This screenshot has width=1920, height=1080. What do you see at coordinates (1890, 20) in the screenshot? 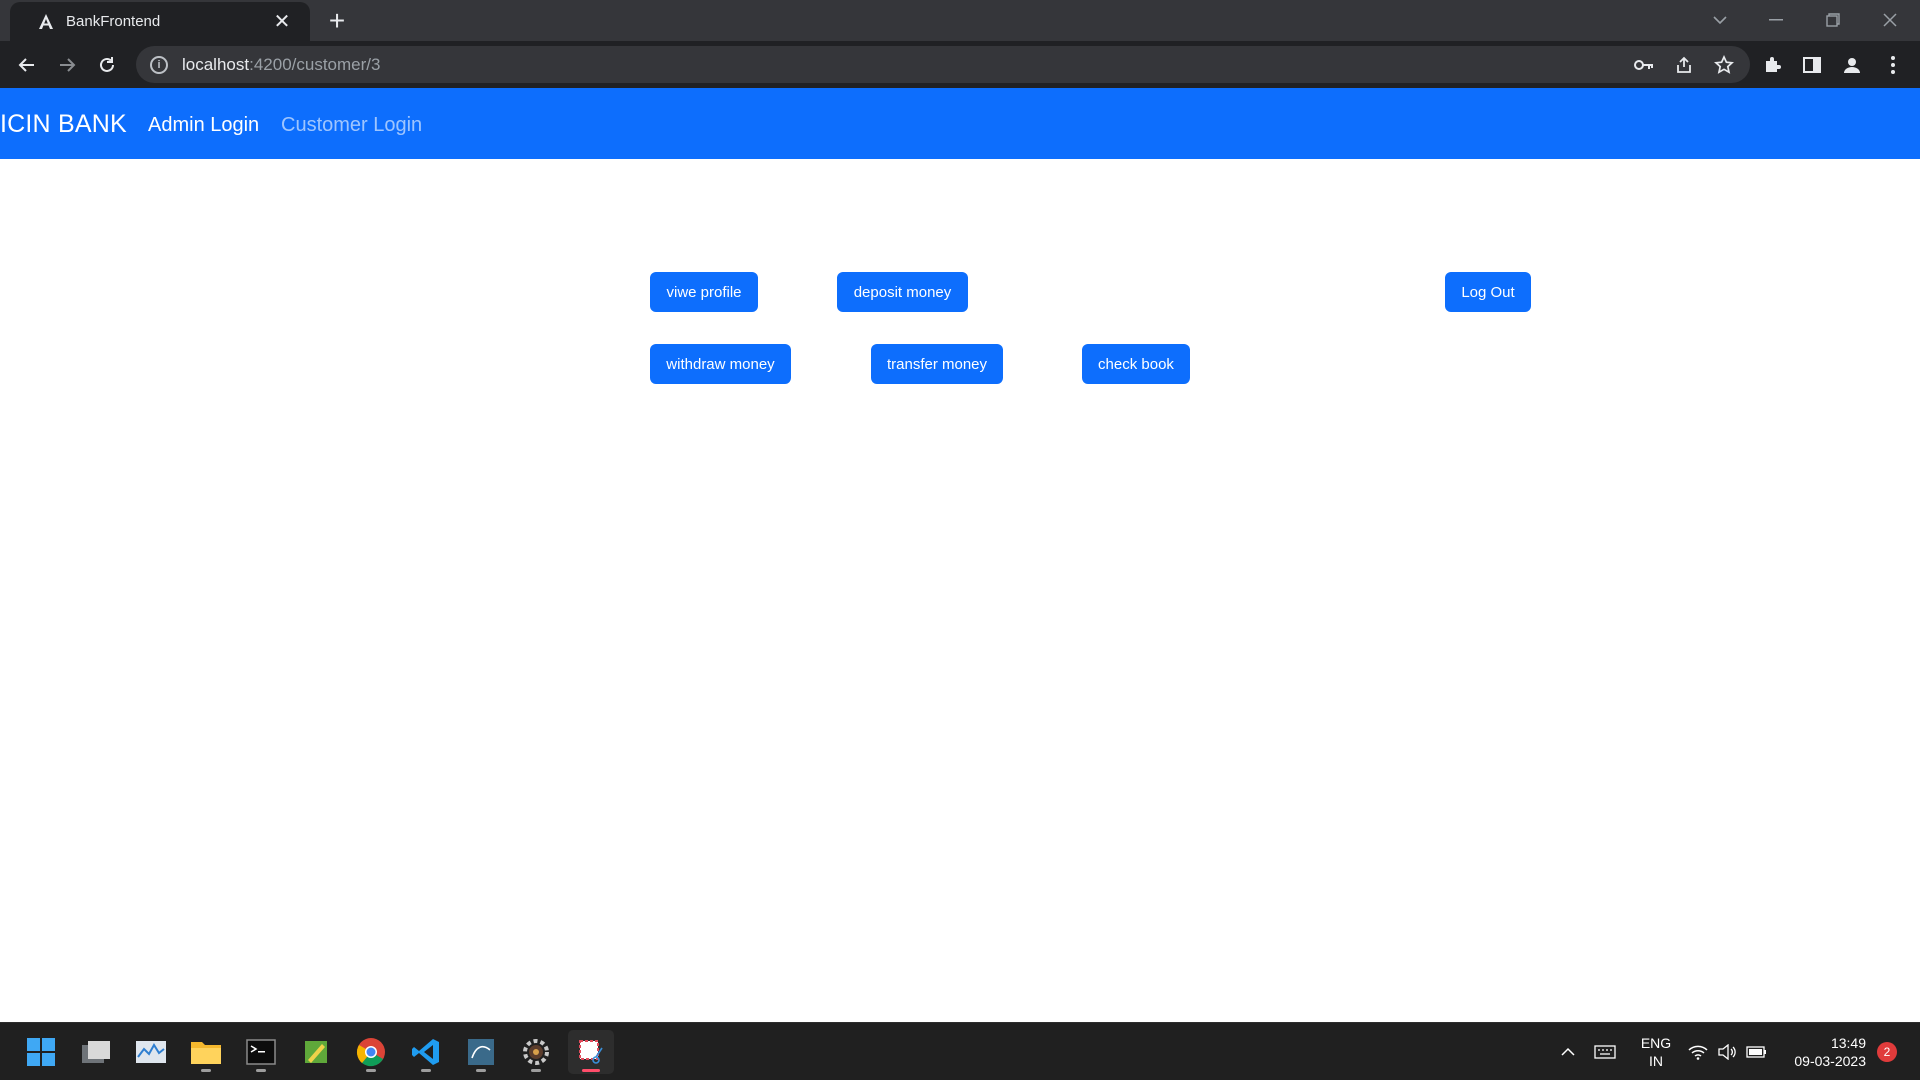
I see `close-window-button` at bounding box center [1890, 20].